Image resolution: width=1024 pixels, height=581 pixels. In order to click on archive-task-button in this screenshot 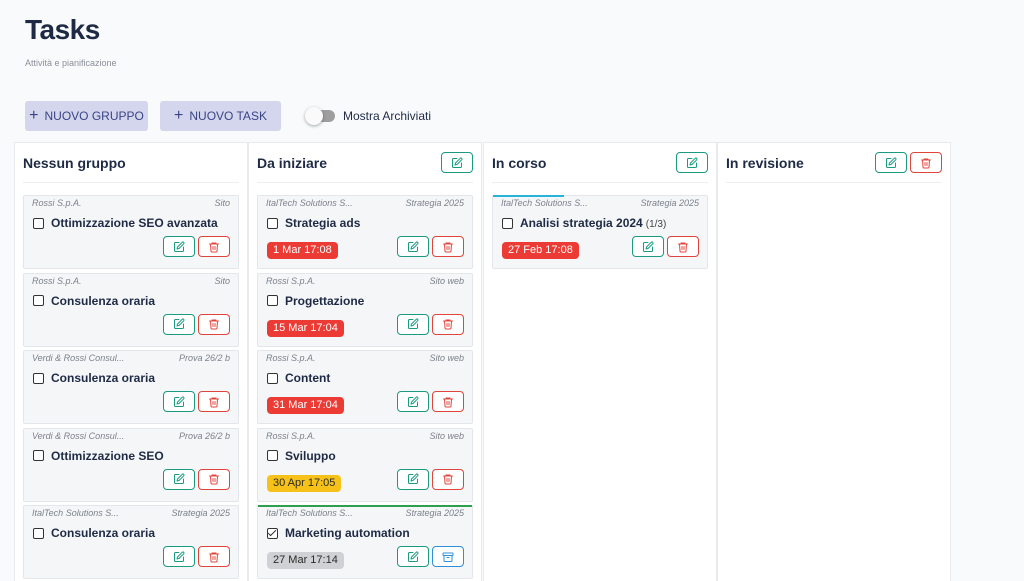, I will do `click(448, 556)`.